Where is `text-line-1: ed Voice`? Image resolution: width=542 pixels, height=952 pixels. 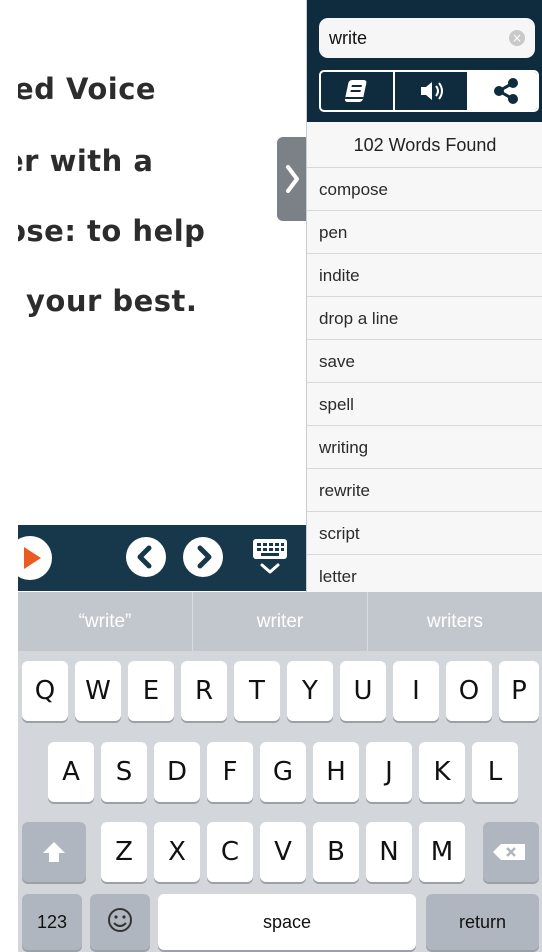 text-line-1: ed Voice is located at coordinates (87, 89).